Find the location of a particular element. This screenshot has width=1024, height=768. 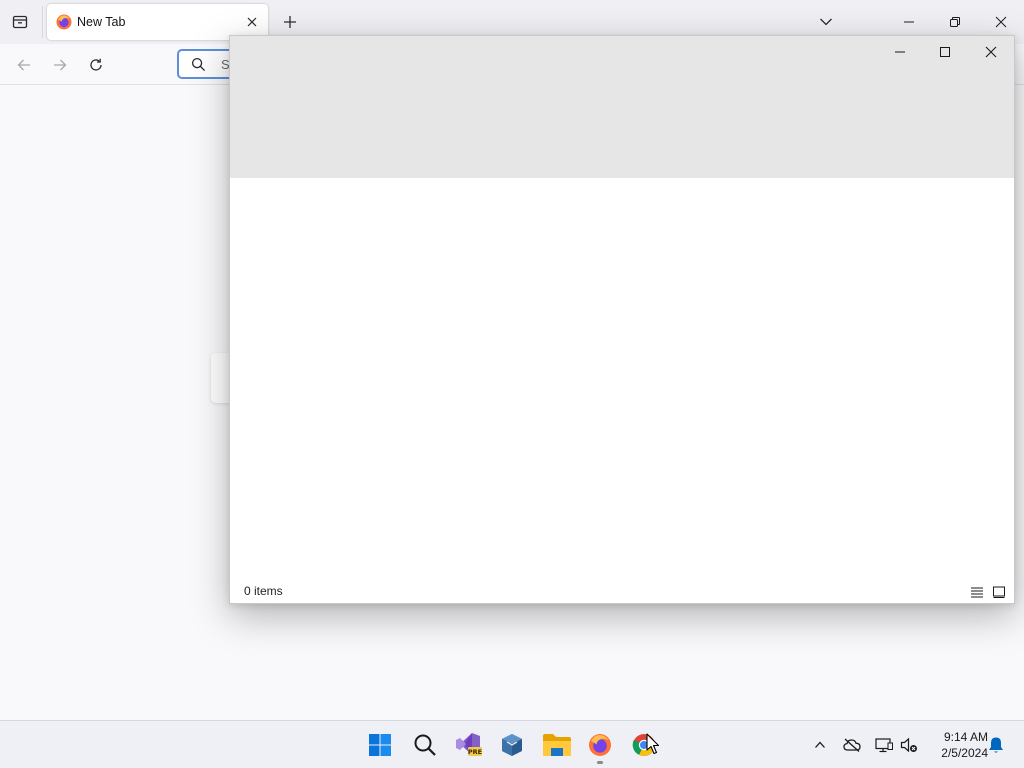

chevron-down-icon is located at coordinates (826, 22).